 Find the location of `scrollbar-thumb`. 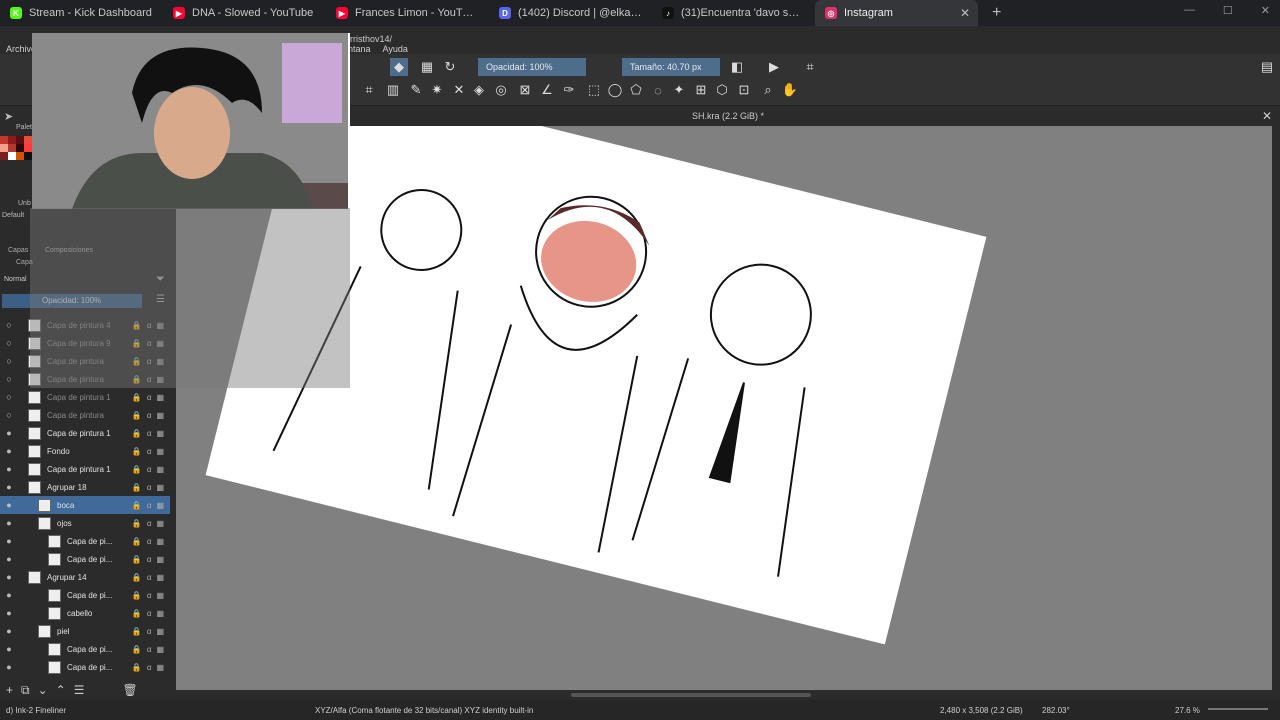

scrollbar-thumb is located at coordinates (691, 695).